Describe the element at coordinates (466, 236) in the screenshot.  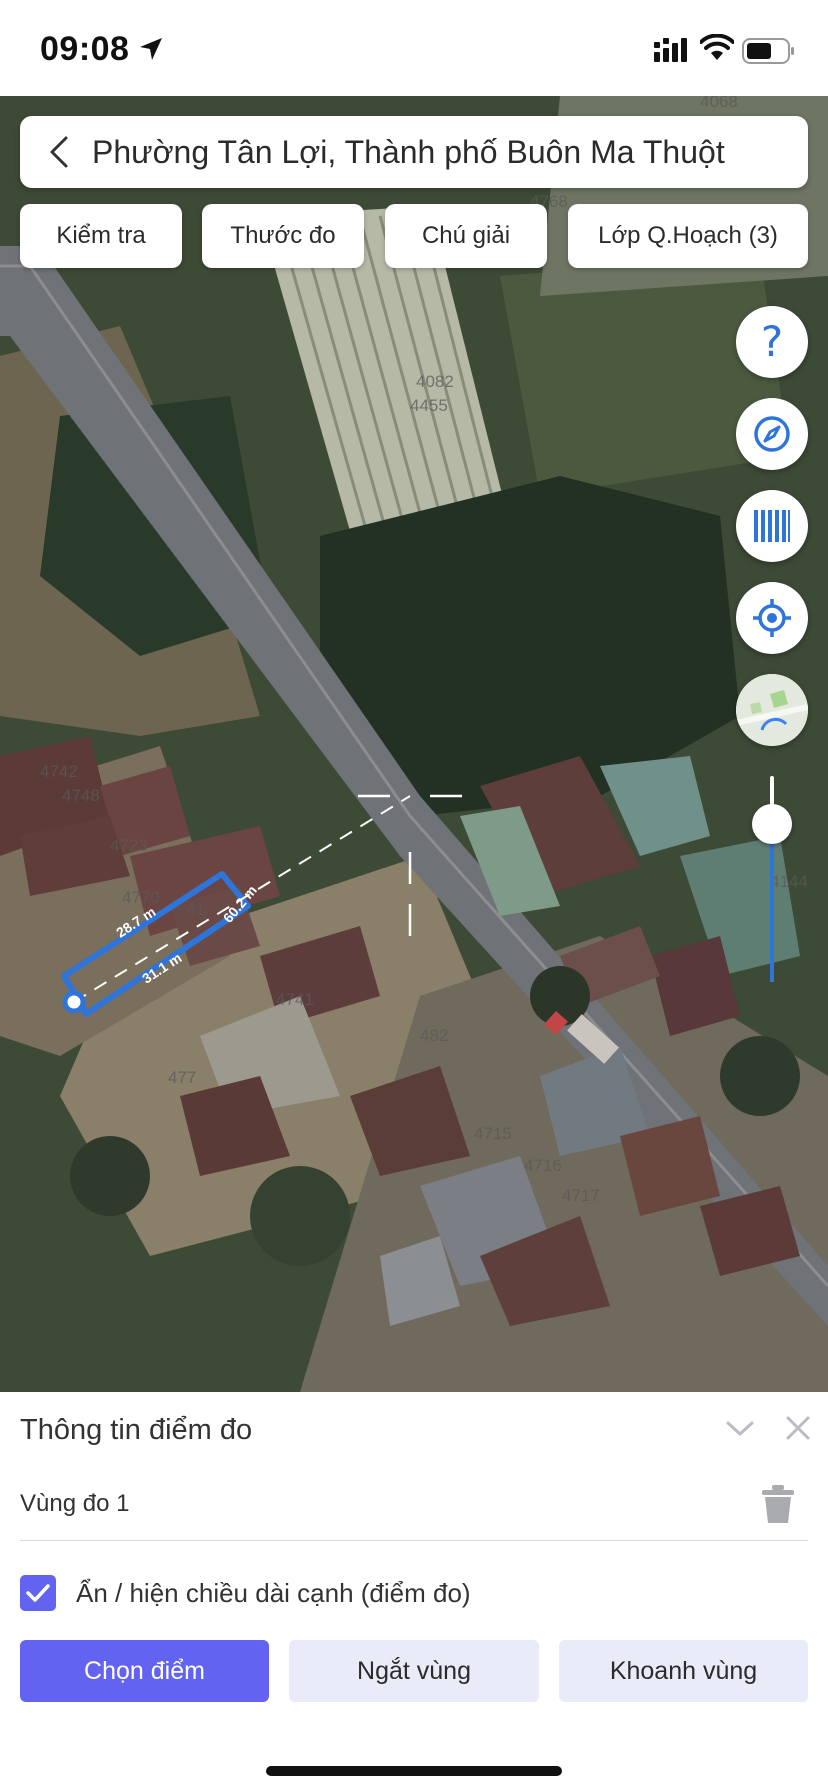
I see `legend-button: Chú giải` at that location.